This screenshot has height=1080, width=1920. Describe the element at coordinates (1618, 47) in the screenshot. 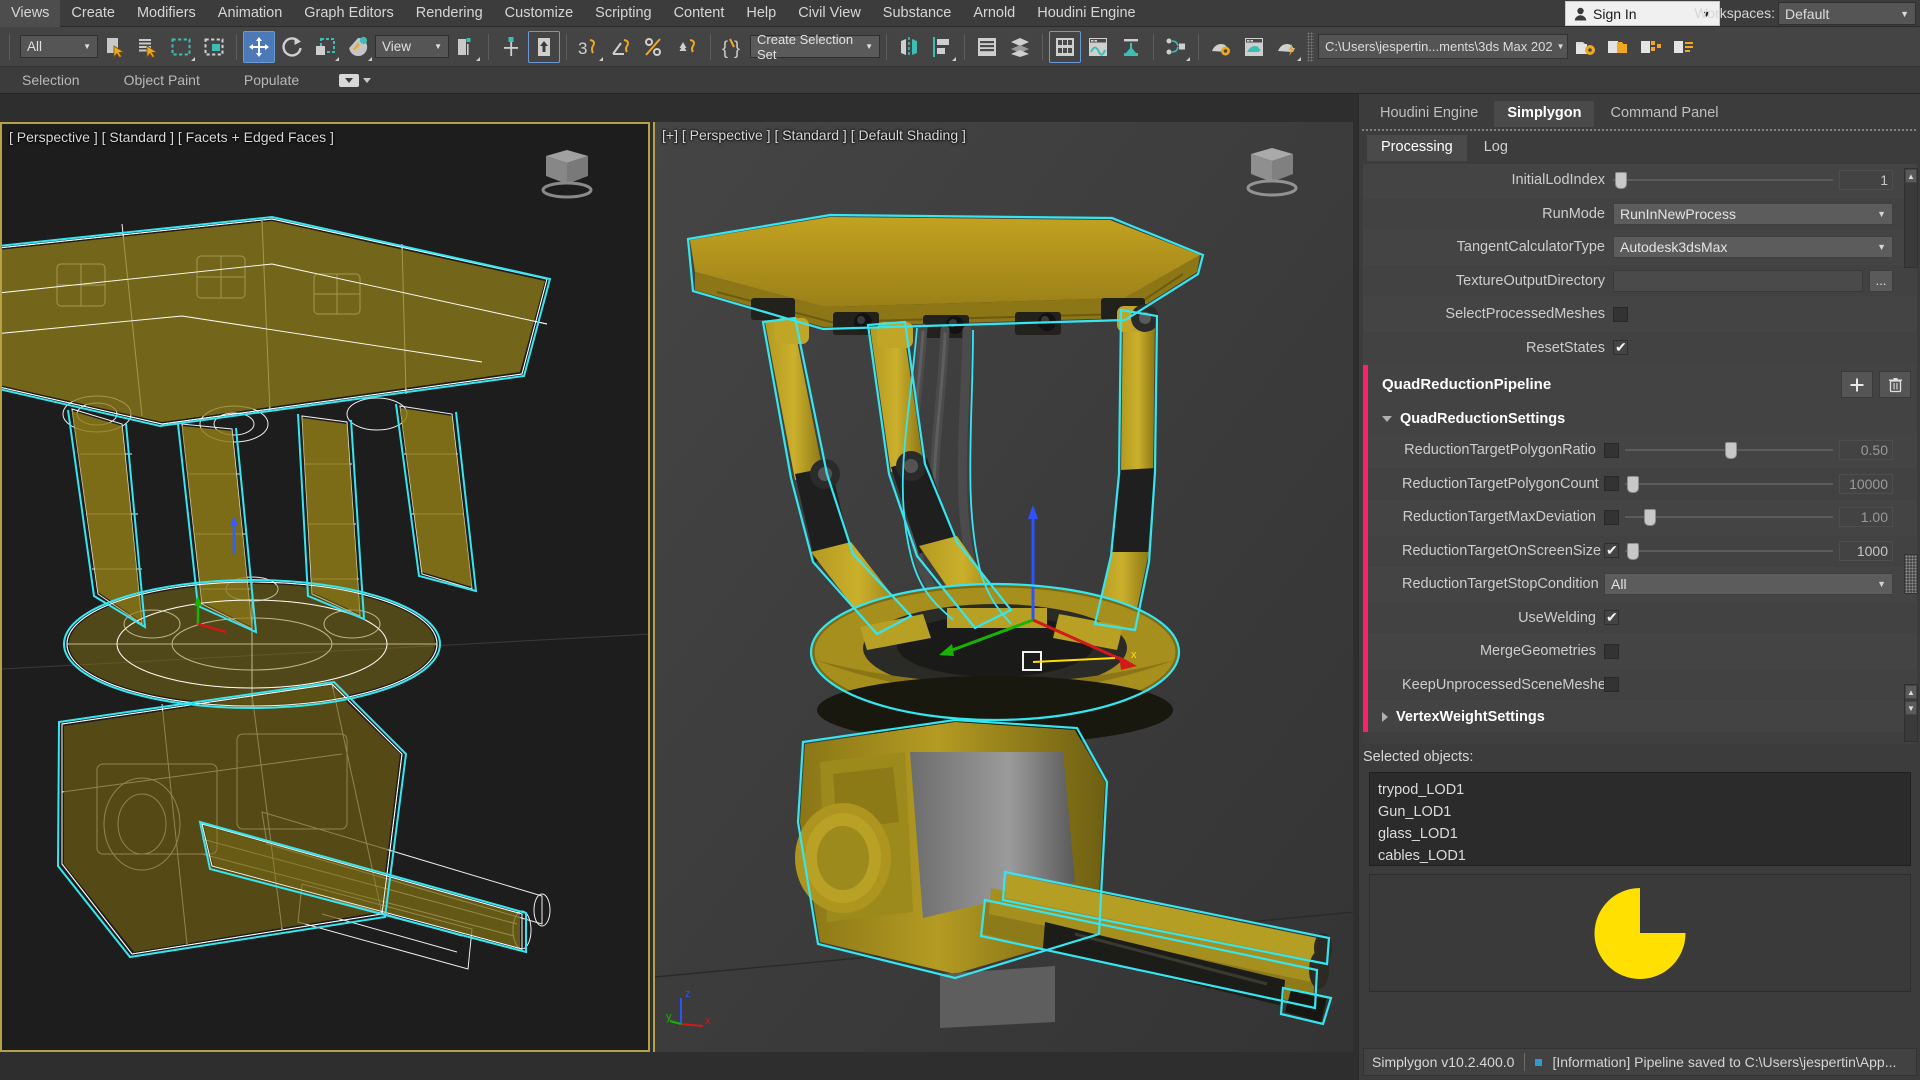

I see `open-project-folder-icon` at that location.